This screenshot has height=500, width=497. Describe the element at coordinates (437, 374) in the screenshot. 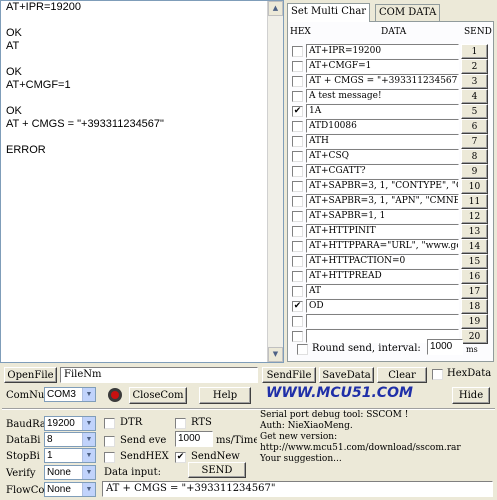

I see `hex-data-checkbox` at that location.